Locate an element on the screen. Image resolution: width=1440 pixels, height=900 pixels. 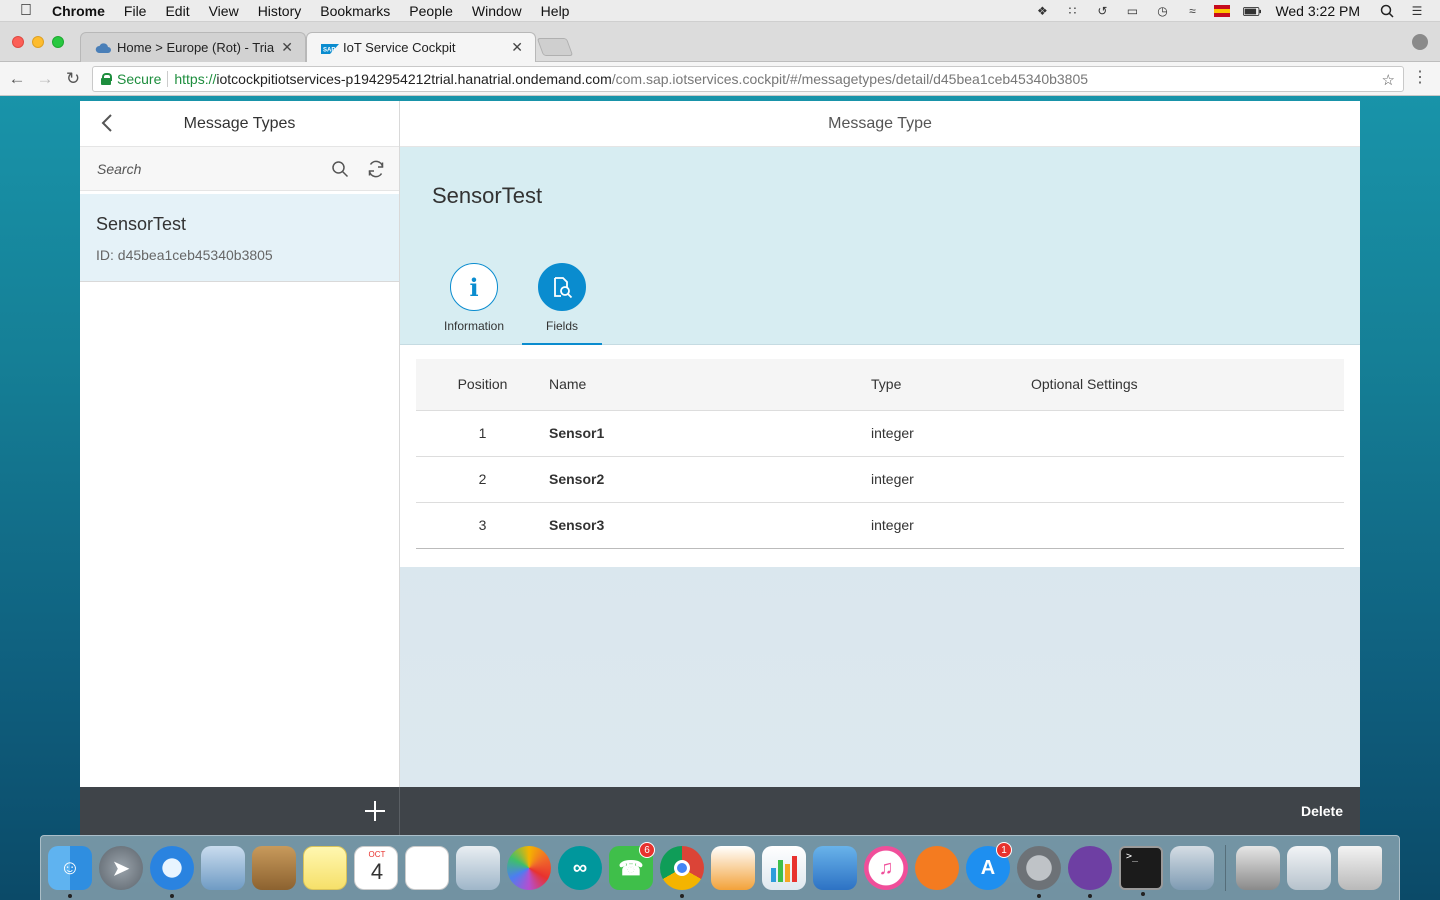
grid-dots-icon: ∷ is located at coordinates (1072, 11).